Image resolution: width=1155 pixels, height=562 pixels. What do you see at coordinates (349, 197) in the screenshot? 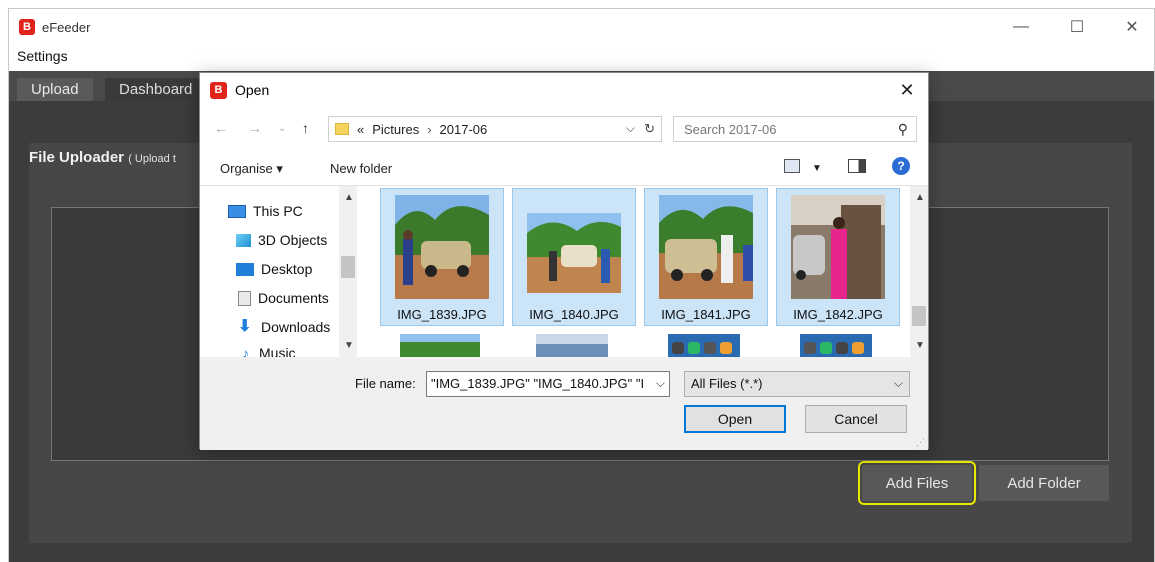
I see `scroll-up-arrow-icon: ▲` at bounding box center [349, 197].